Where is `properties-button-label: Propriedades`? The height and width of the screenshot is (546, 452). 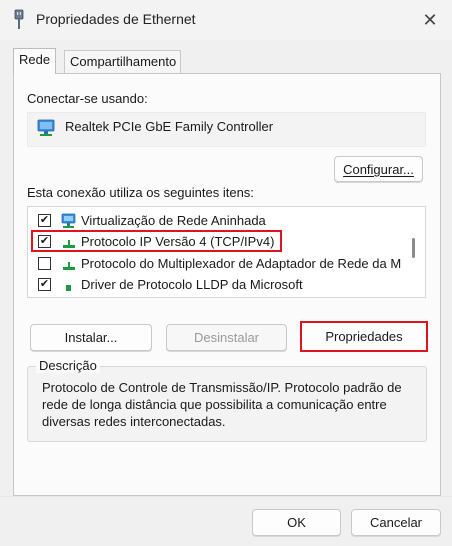 properties-button-label: Propriedades is located at coordinates (364, 336).